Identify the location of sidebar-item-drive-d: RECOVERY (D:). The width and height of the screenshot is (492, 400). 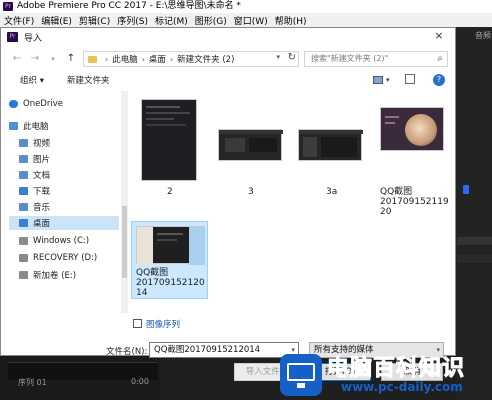
(64, 258).